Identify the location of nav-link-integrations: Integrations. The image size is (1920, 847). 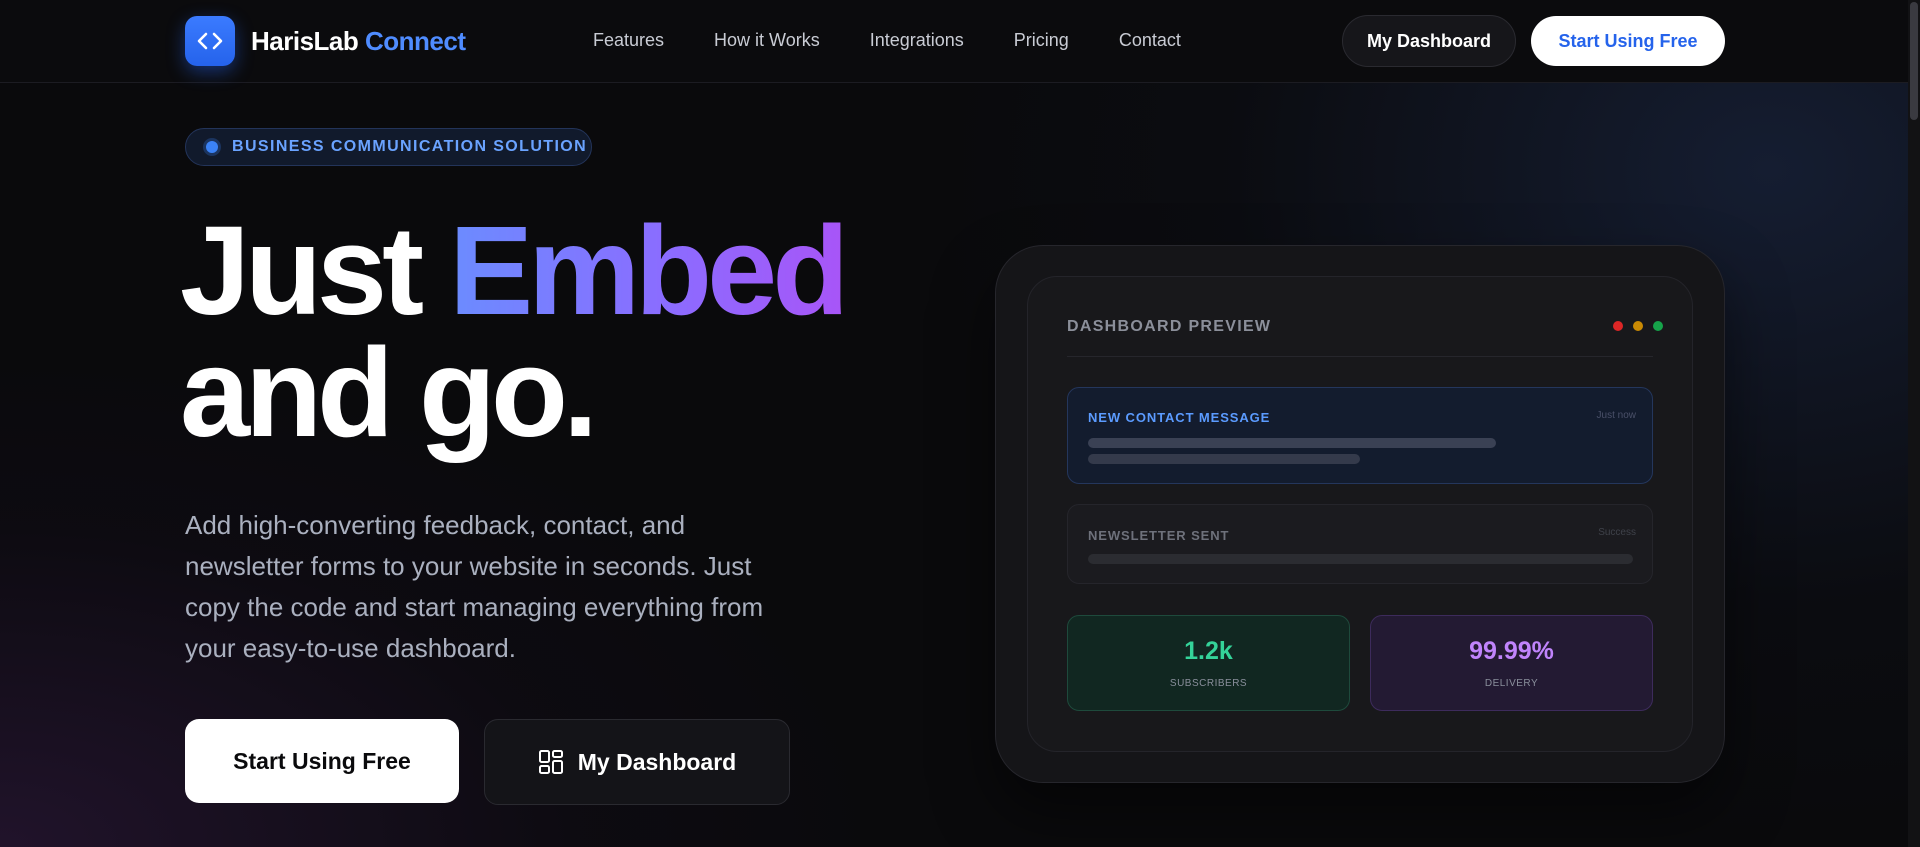
(917, 40).